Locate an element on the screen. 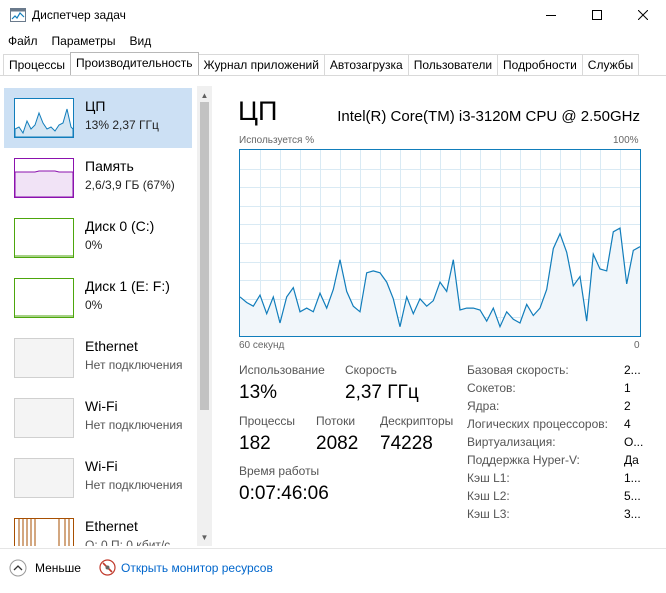 The height and width of the screenshot is (593, 666). tab-services: Службы is located at coordinates (610, 64).